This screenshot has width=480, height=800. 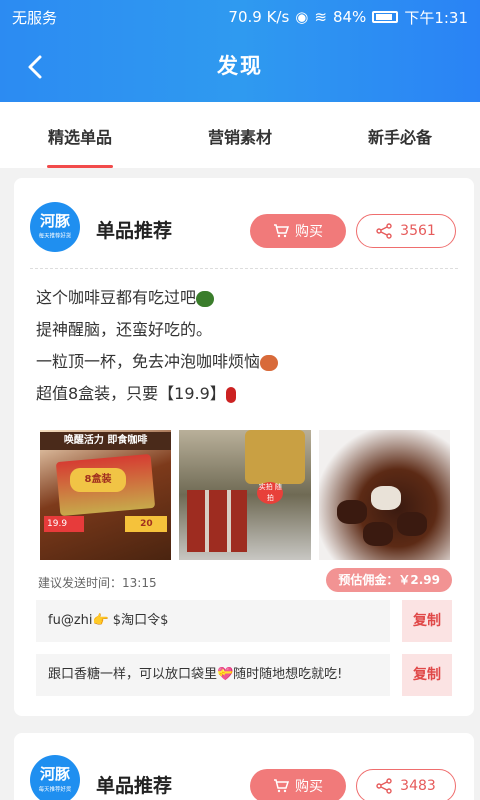 I want to click on desc-text: 超值8盒装，只要【19.9】, so click(x=131, y=393).